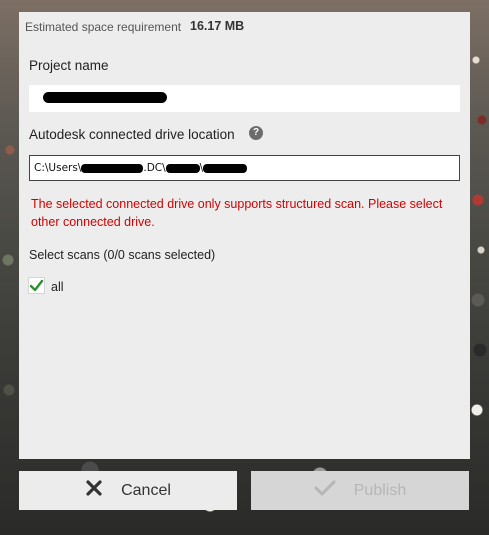 The image size is (489, 535). Describe the element at coordinates (154, 168) in the screenshot. I see `path-segment-dc: .DC\` at that location.